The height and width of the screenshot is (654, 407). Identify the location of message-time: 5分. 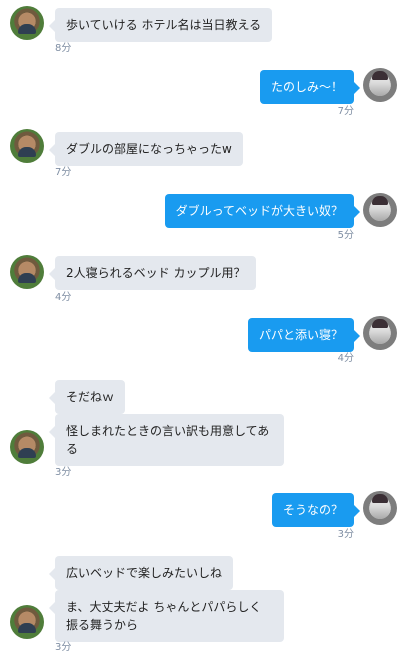
(345, 235).